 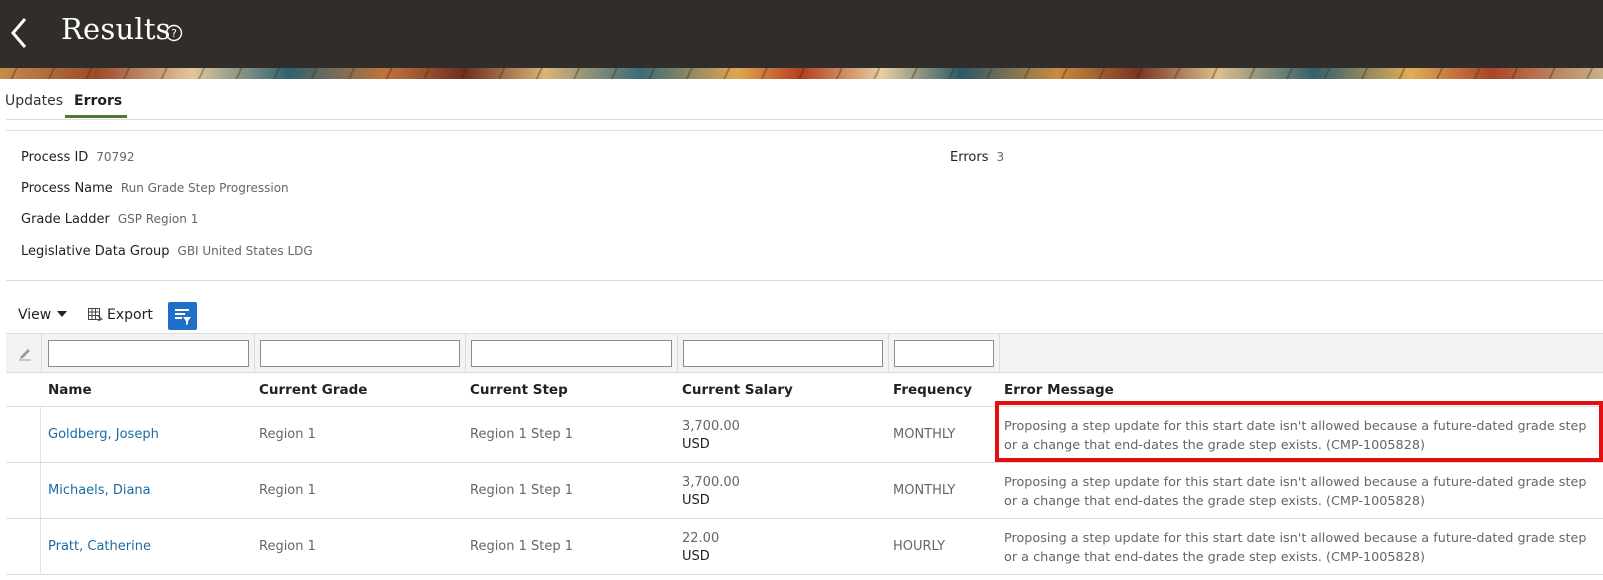 I want to click on detail-value: GSP Region 1, so click(x=158, y=219).